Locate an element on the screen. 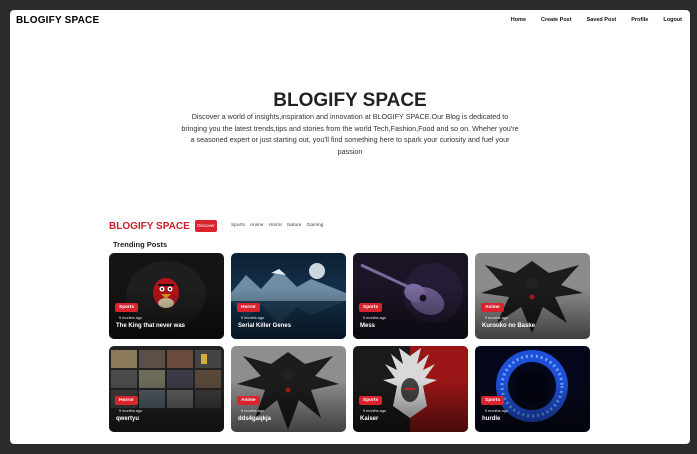  post-card: Horror 9 months ago qwertyu is located at coordinates (166, 389).